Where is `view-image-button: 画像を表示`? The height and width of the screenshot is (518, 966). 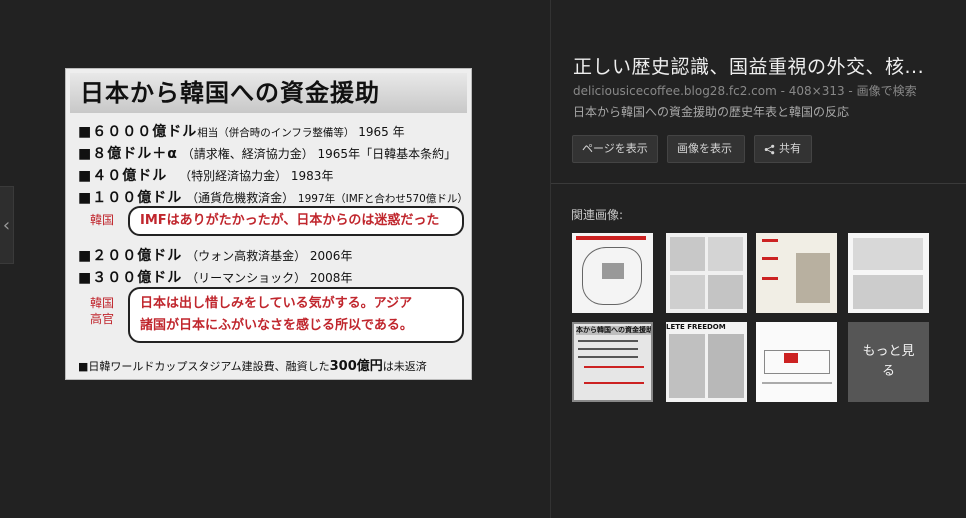
view-image-button: 画像を表示 is located at coordinates (706, 149).